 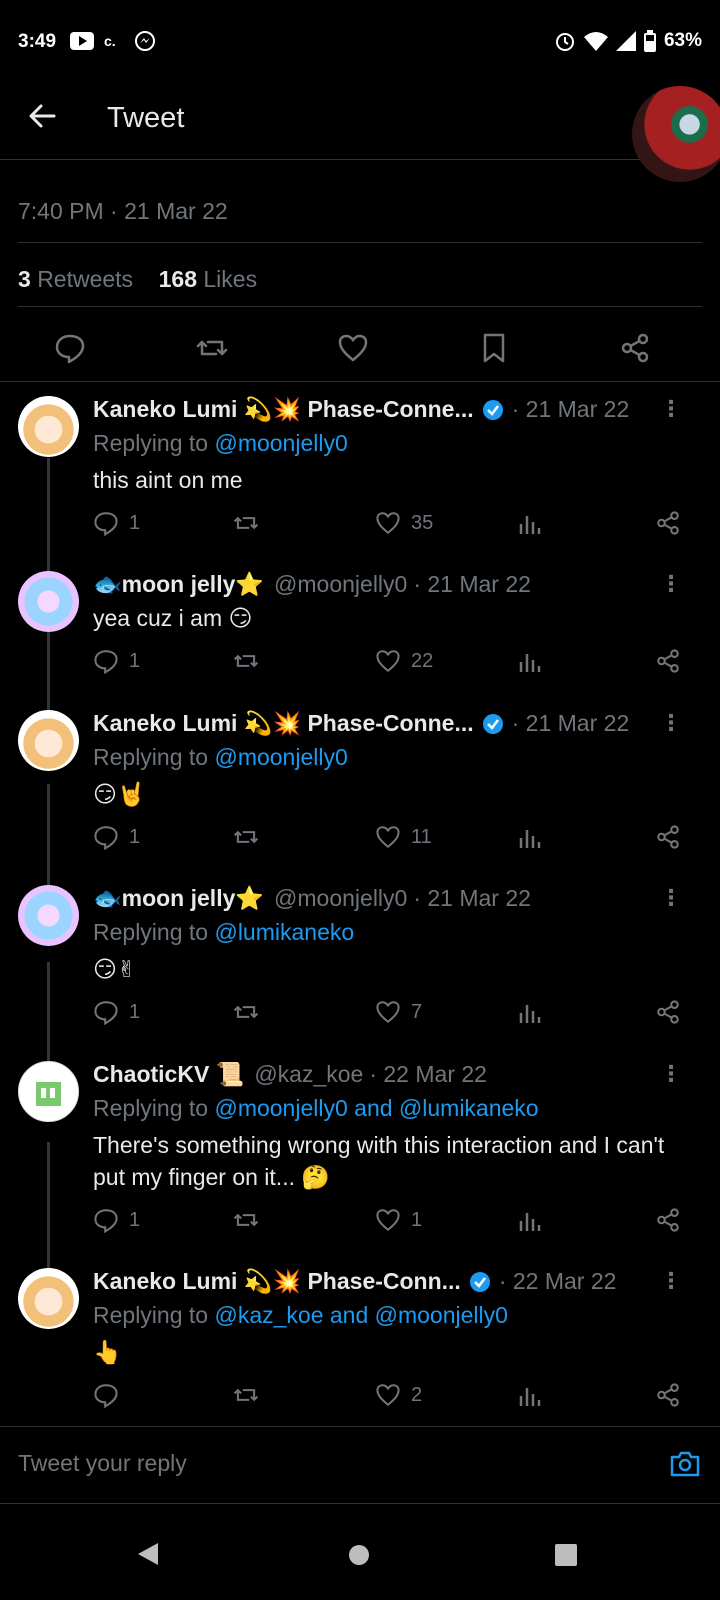 I want to click on like-button: 22, so click(x=404, y=661).